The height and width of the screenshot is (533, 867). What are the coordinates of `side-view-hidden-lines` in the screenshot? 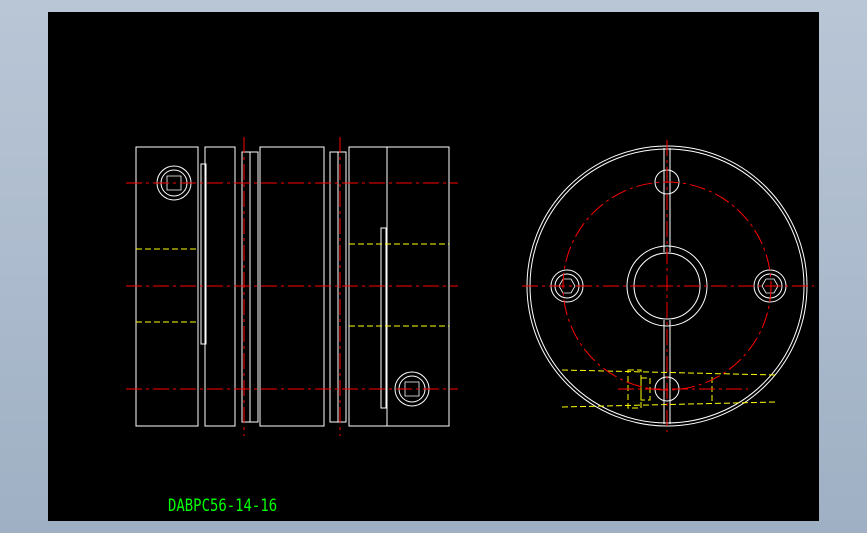 It's located at (292, 285).